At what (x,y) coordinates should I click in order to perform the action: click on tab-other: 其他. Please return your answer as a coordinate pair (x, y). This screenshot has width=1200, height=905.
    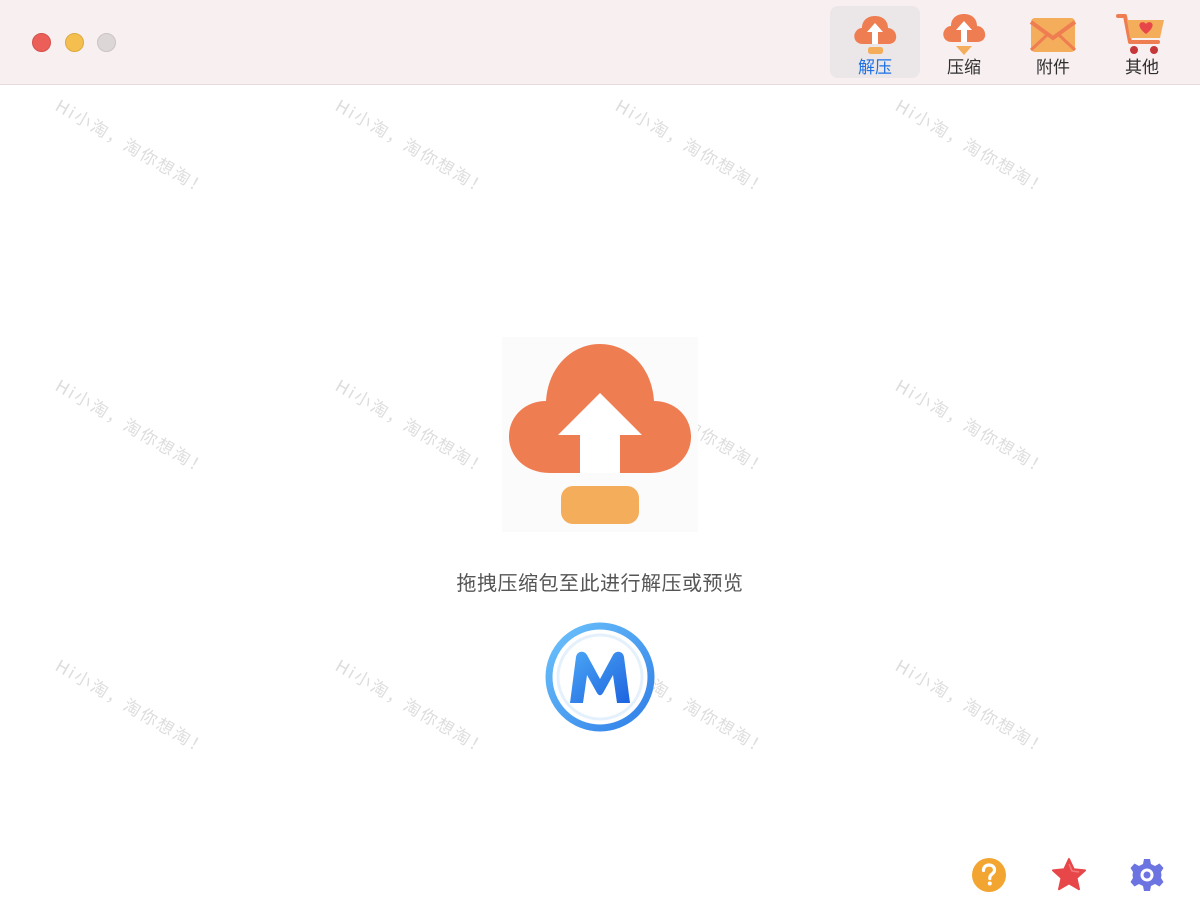
    Looking at the image, I should click on (1142, 42).